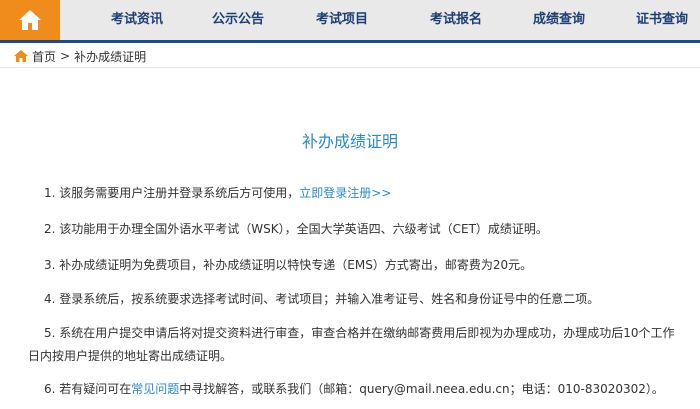 The width and height of the screenshot is (700, 409). Describe the element at coordinates (349, 141) in the screenshot. I see `page-title: 补办成绩证明` at that location.